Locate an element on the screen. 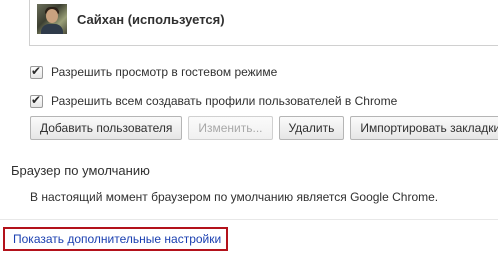  allow-profile-creation-checkbox: ✔ is located at coordinates (36, 100).